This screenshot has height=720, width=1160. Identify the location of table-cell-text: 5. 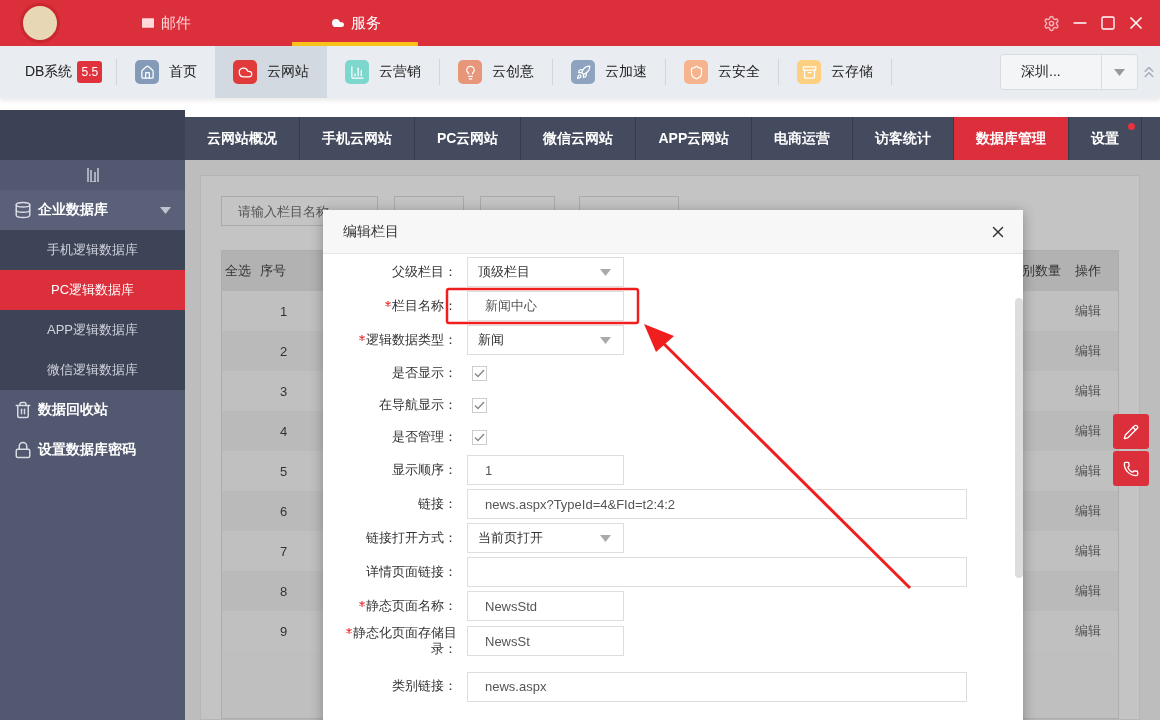
(283, 471).